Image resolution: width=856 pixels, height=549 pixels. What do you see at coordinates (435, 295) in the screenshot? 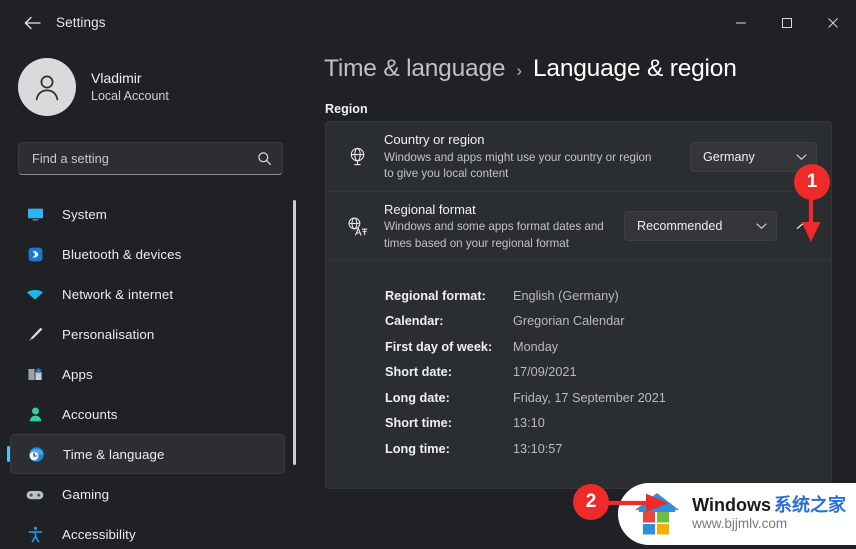
I see `detail-label: Regional format:` at bounding box center [435, 295].